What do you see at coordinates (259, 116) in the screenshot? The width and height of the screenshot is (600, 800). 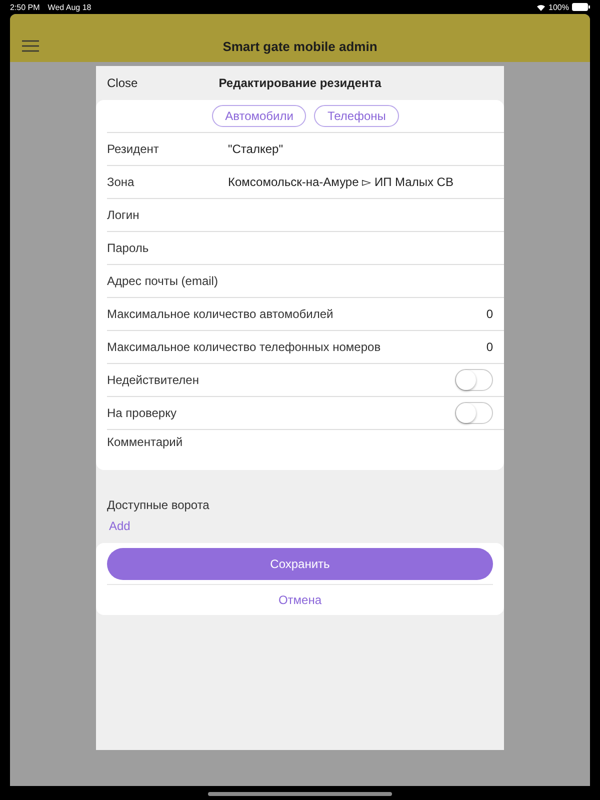 I see `tab: Автомобили` at bounding box center [259, 116].